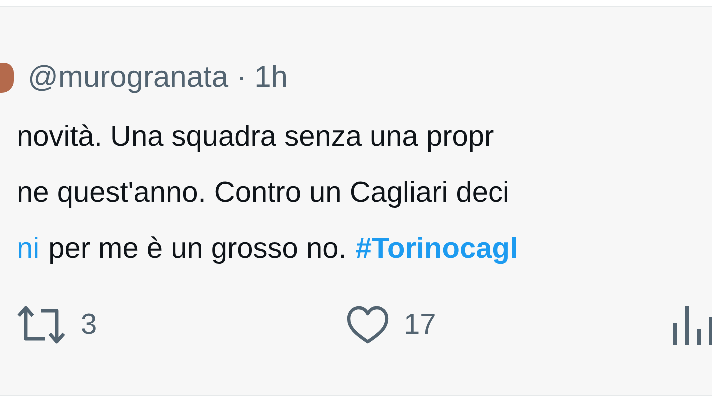 This screenshot has width=712, height=402. Describe the element at coordinates (255, 137) in the screenshot. I see `tweet-text: novità. Una squadra senza una propr` at that location.